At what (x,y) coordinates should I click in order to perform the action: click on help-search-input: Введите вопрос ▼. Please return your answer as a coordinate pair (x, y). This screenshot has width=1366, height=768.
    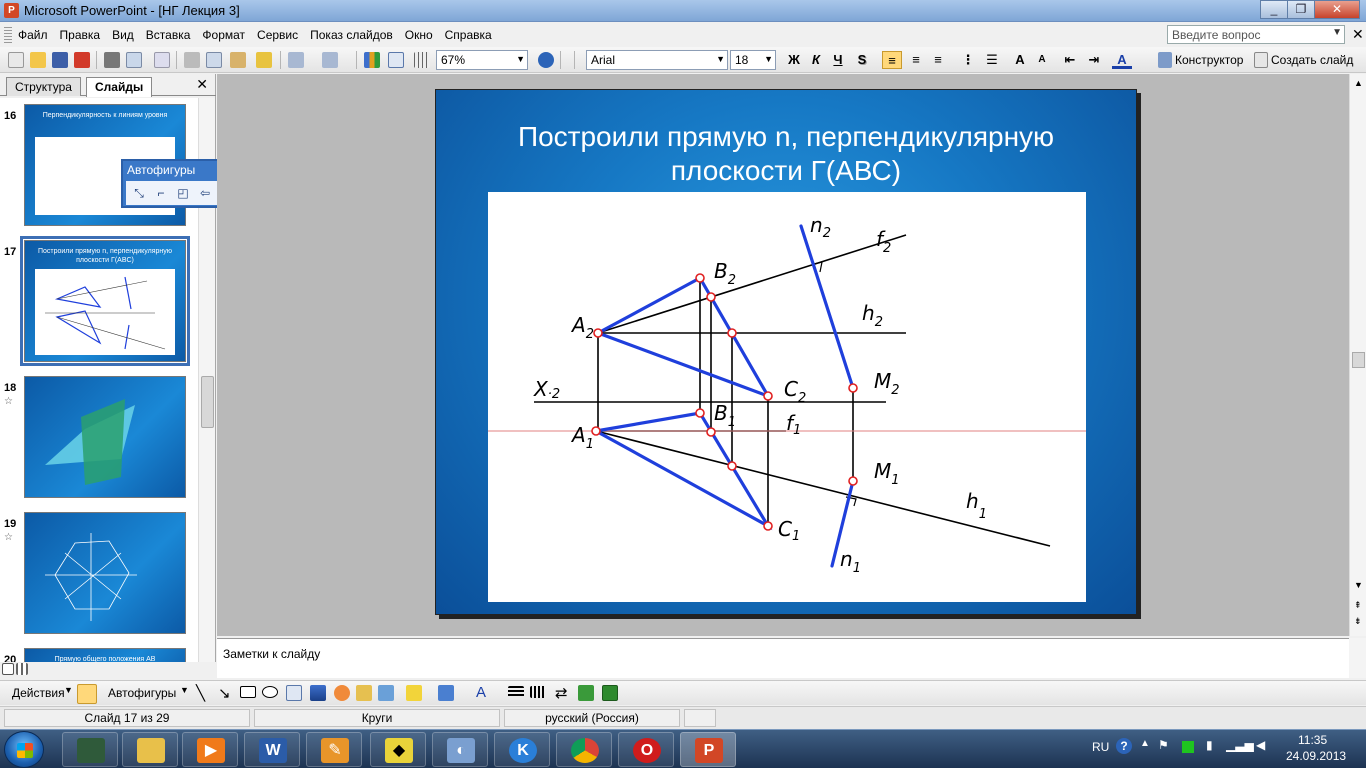
    Looking at the image, I should click on (1256, 34).